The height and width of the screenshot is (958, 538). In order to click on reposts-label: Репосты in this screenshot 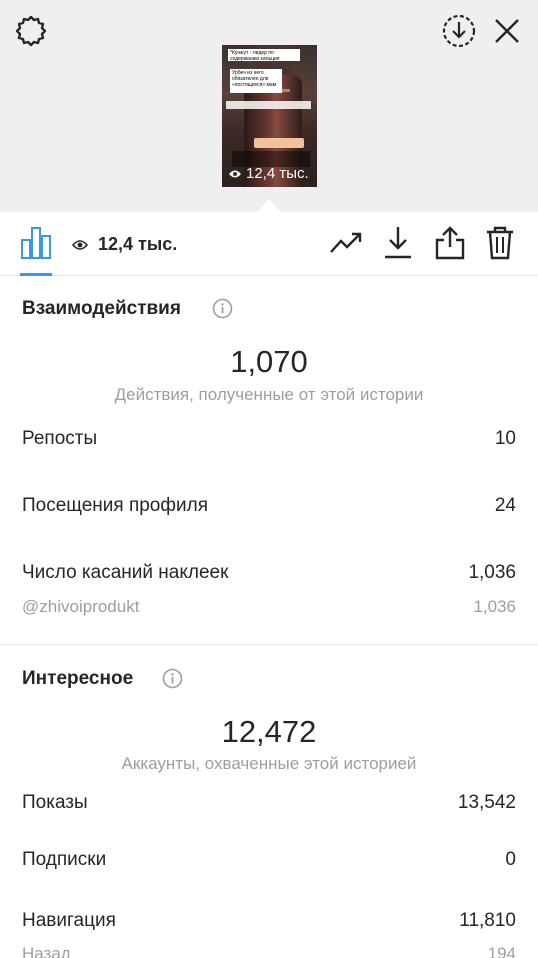, I will do `click(60, 438)`.